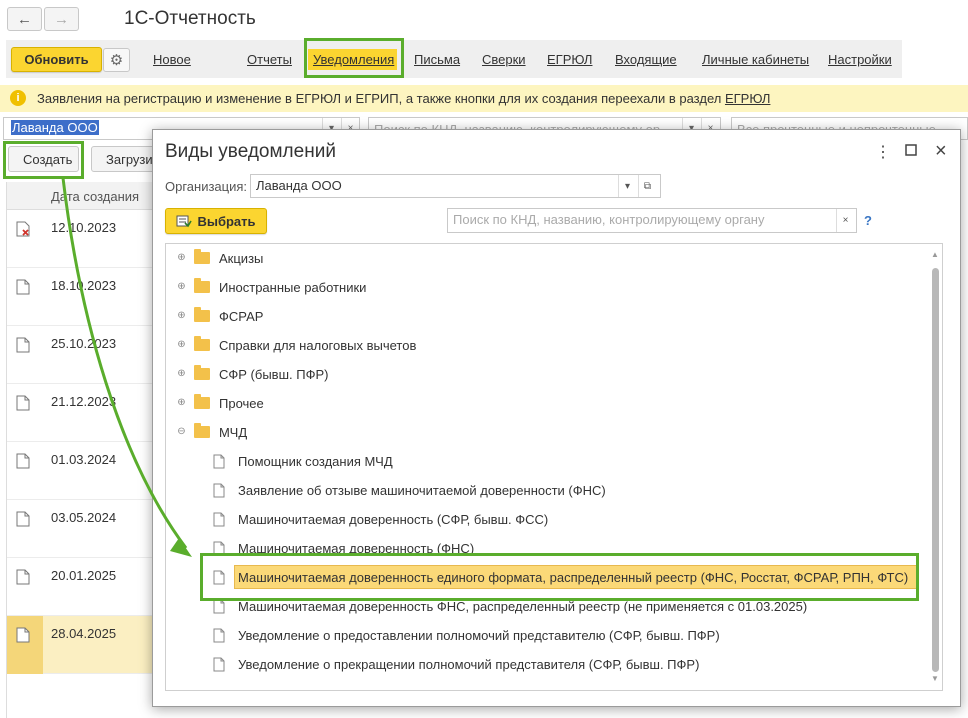 The width and height of the screenshot is (968, 718). What do you see at coordinates (935, 678) in the screenshot?
I see `scroll-down-icon: ▼` at bounding box center [935, 678].